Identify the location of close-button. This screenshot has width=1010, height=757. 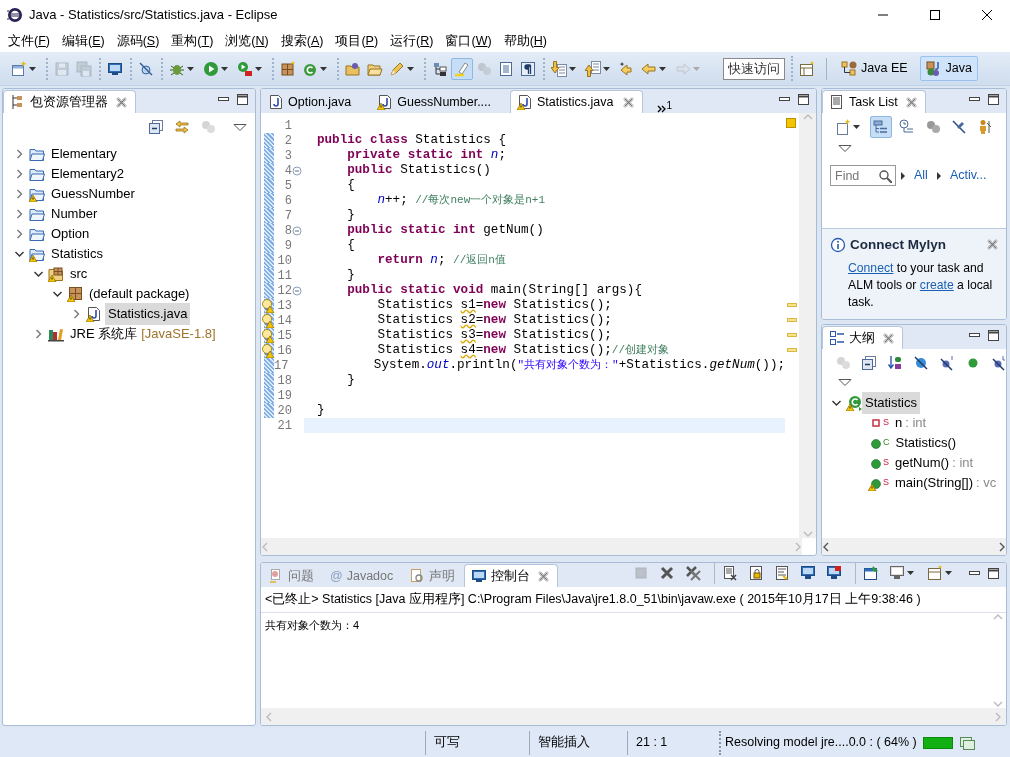
(987, 15).